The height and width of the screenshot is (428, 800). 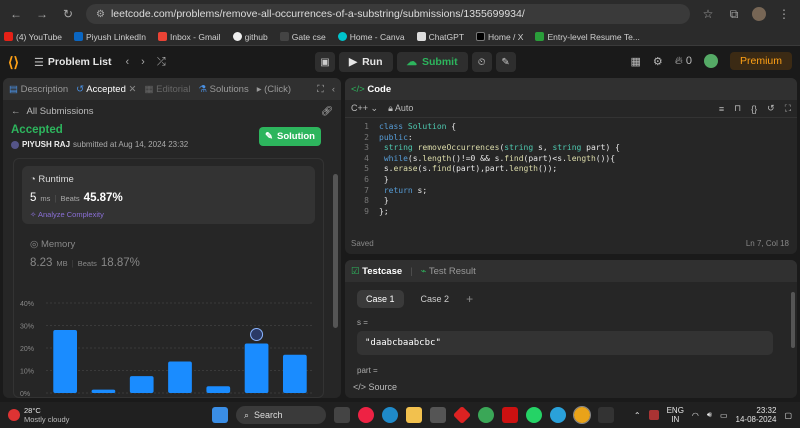 I want to click on prev-problem-icon: ‹, so click(x=127, y=62).